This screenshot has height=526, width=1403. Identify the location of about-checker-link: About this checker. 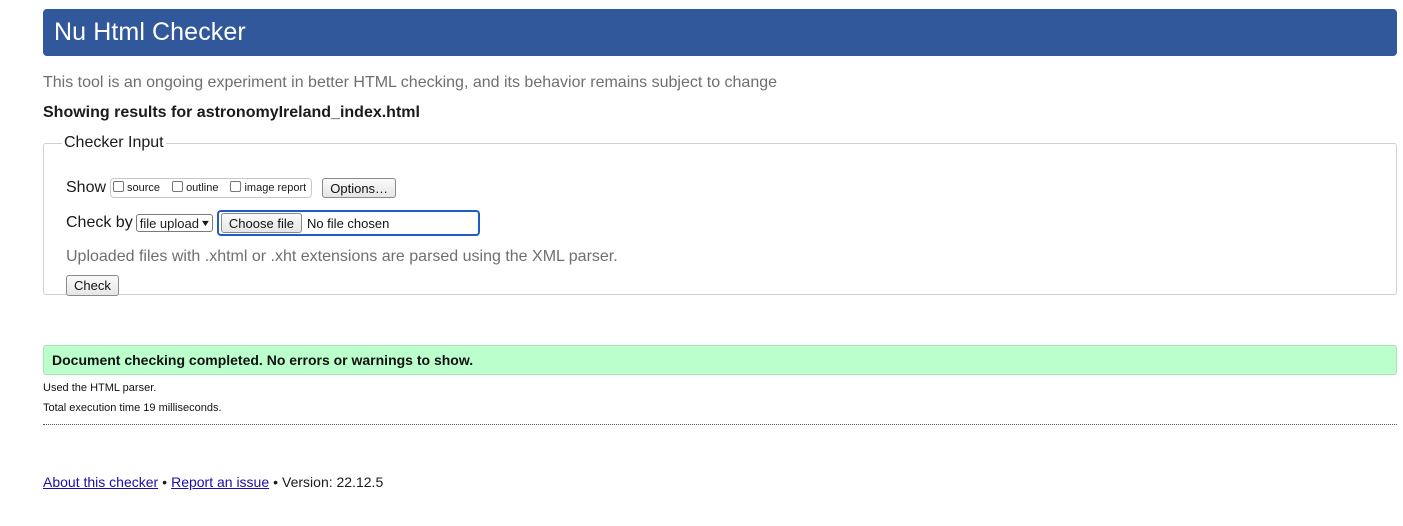
(100, 482).